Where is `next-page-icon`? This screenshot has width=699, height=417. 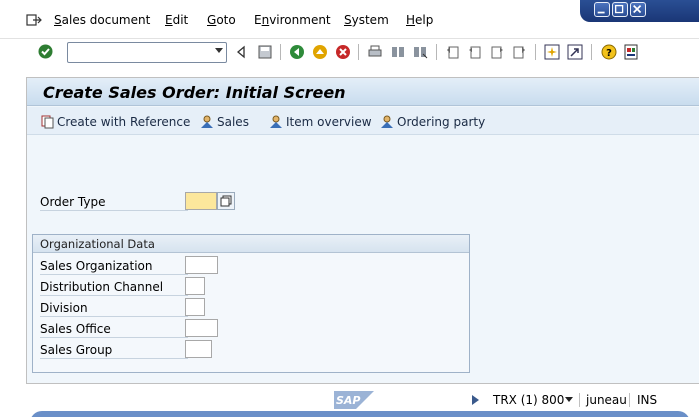
next-page-icon is located at coordinates (497, 52).